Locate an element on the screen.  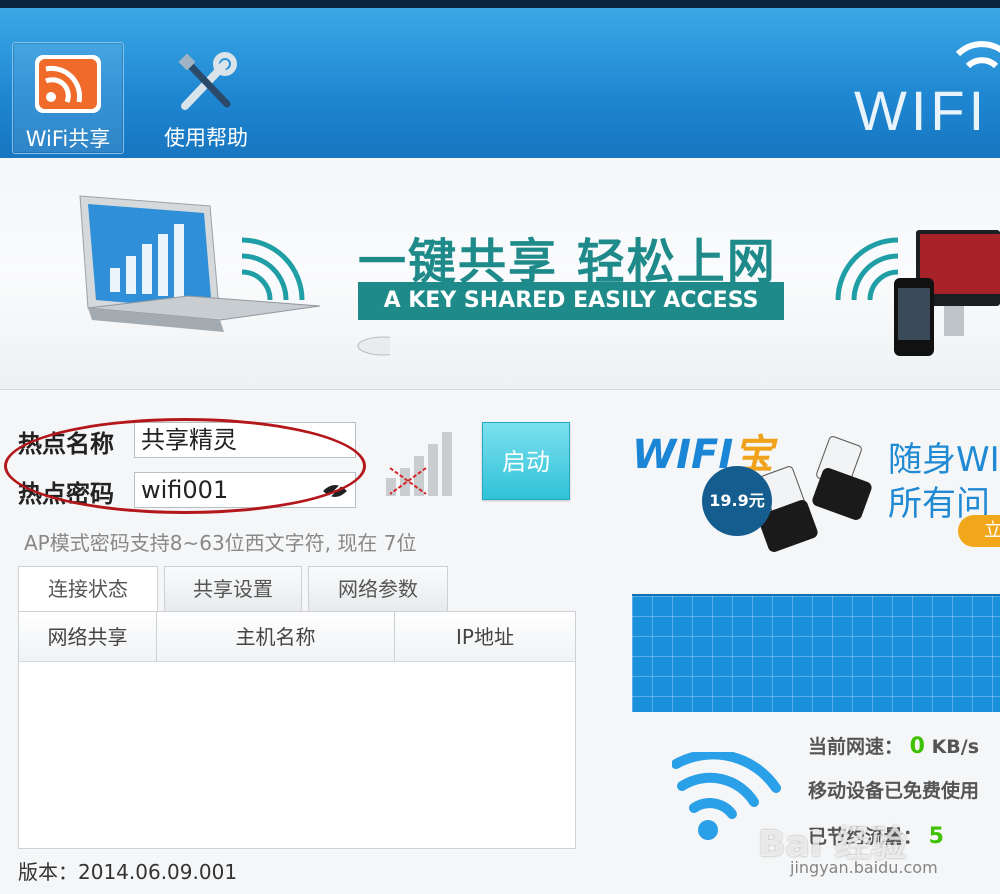
toolbar-label-help: 使用帮助 is located at coordinates (206, 138).